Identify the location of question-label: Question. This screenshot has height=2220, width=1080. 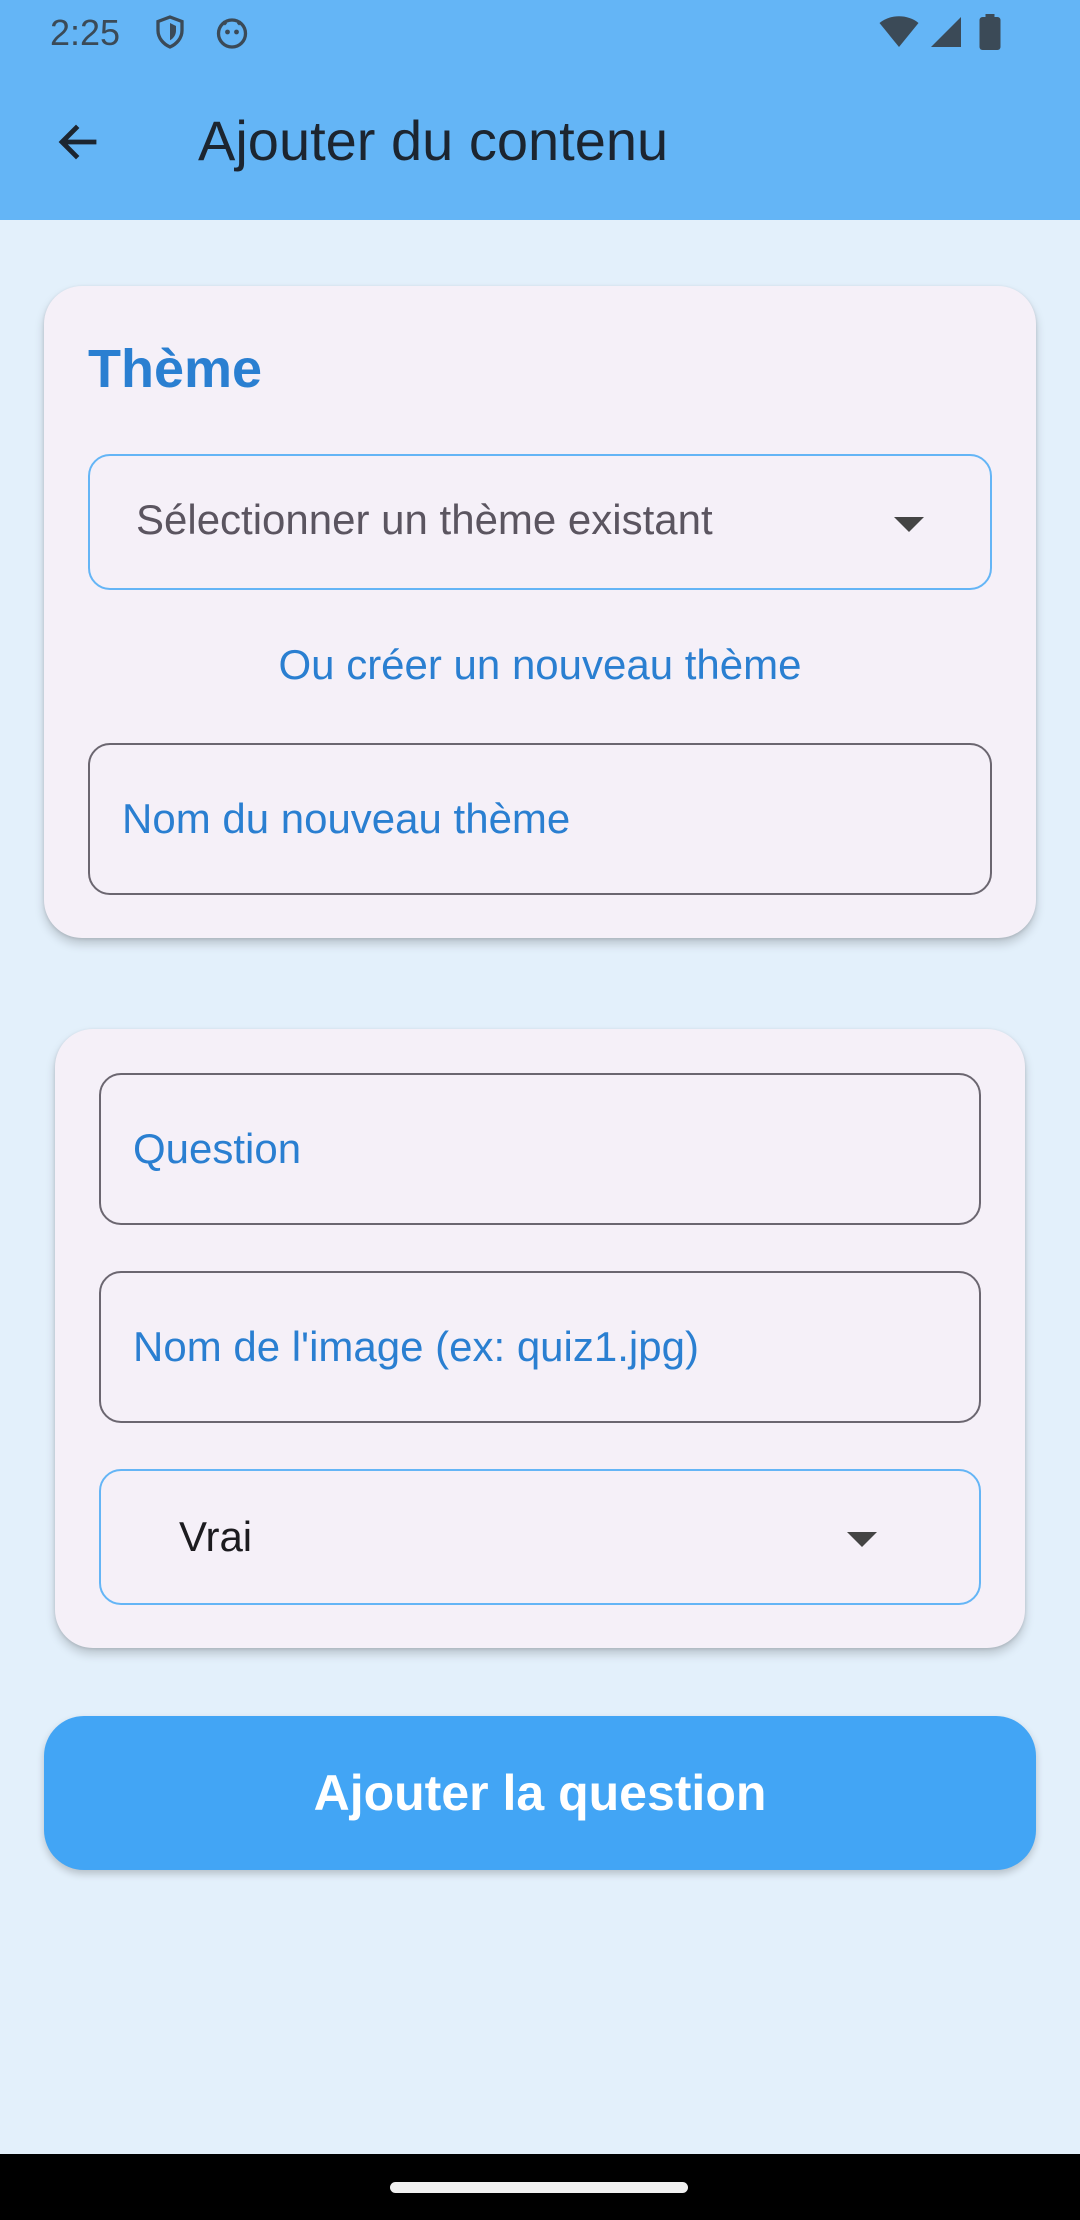
(217, 1148).